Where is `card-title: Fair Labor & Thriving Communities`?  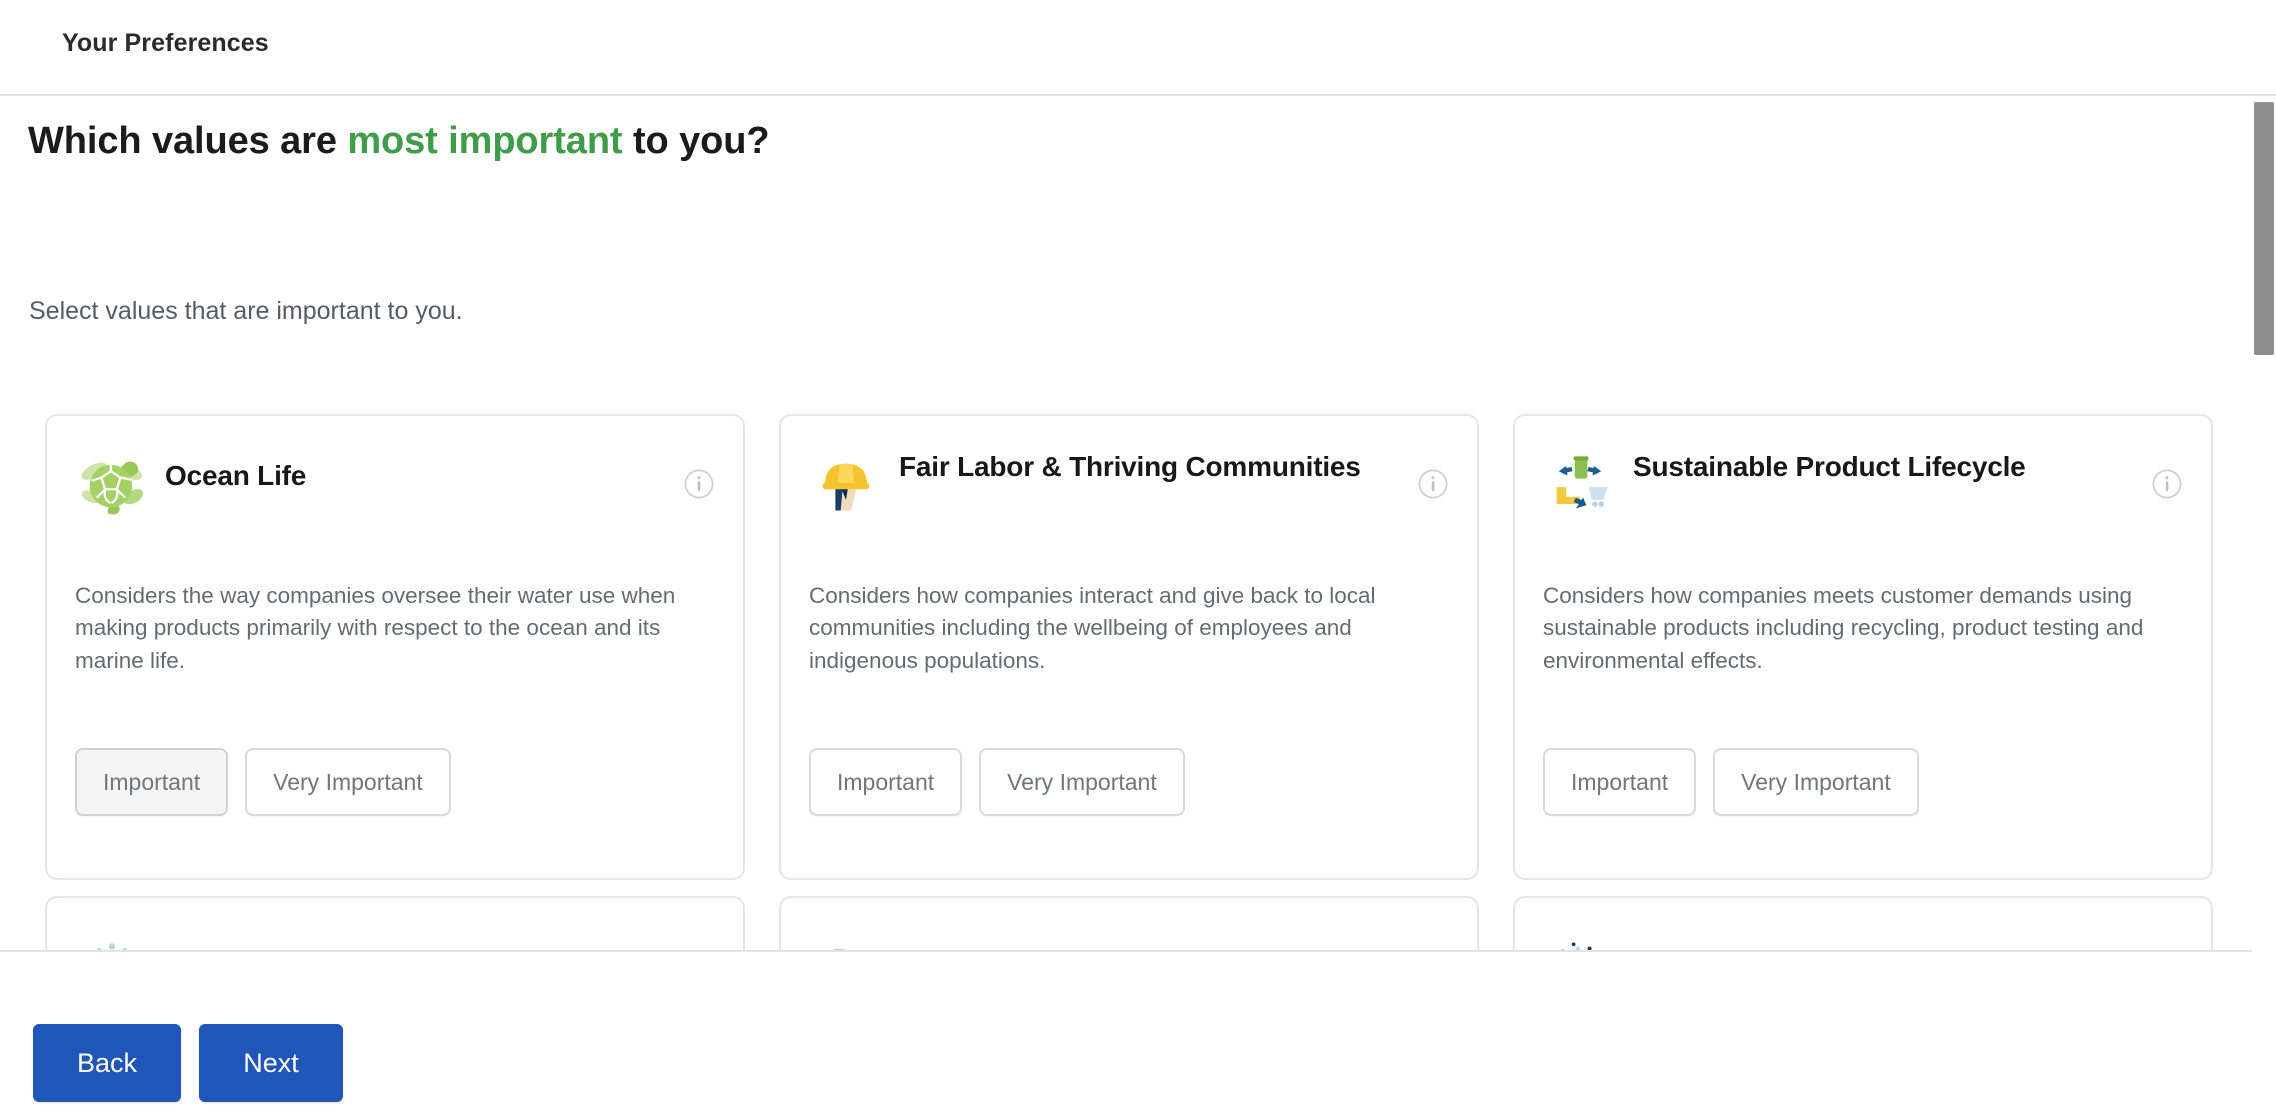 card-title: Fair Labor & Thriving Communities is located at coordinates (1130, 466).